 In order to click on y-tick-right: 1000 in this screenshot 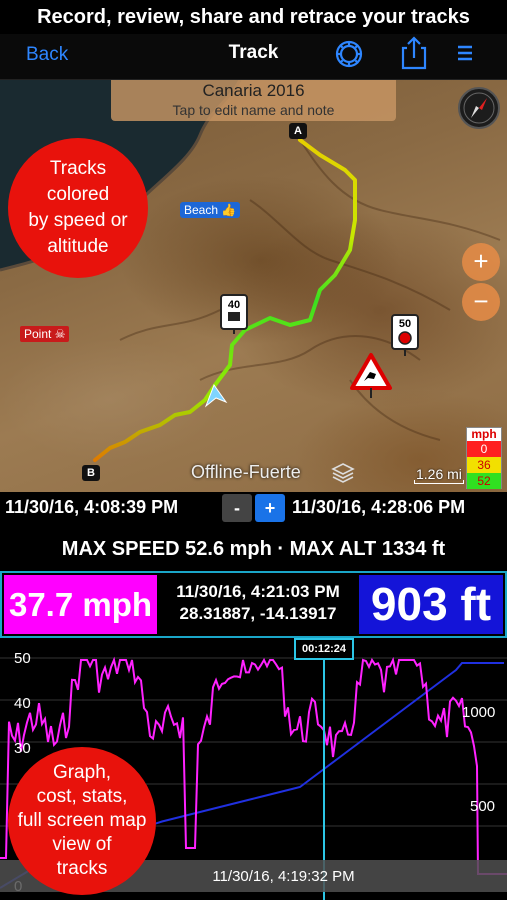, I will do `click(479, 712)`.